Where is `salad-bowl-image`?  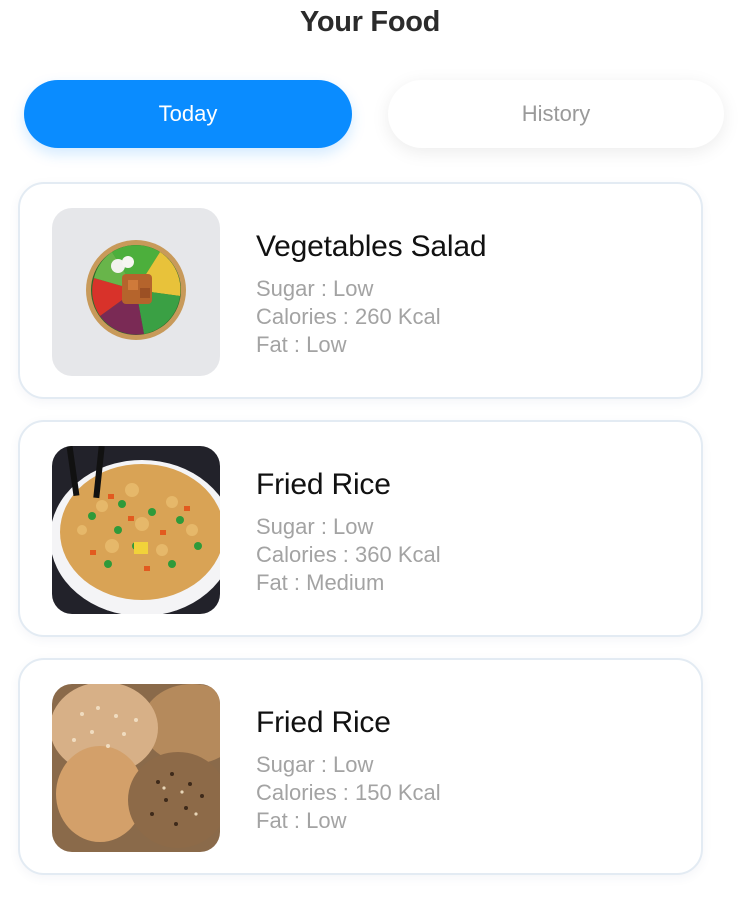 salad-bowl-image is located at coordinates (136, 292).